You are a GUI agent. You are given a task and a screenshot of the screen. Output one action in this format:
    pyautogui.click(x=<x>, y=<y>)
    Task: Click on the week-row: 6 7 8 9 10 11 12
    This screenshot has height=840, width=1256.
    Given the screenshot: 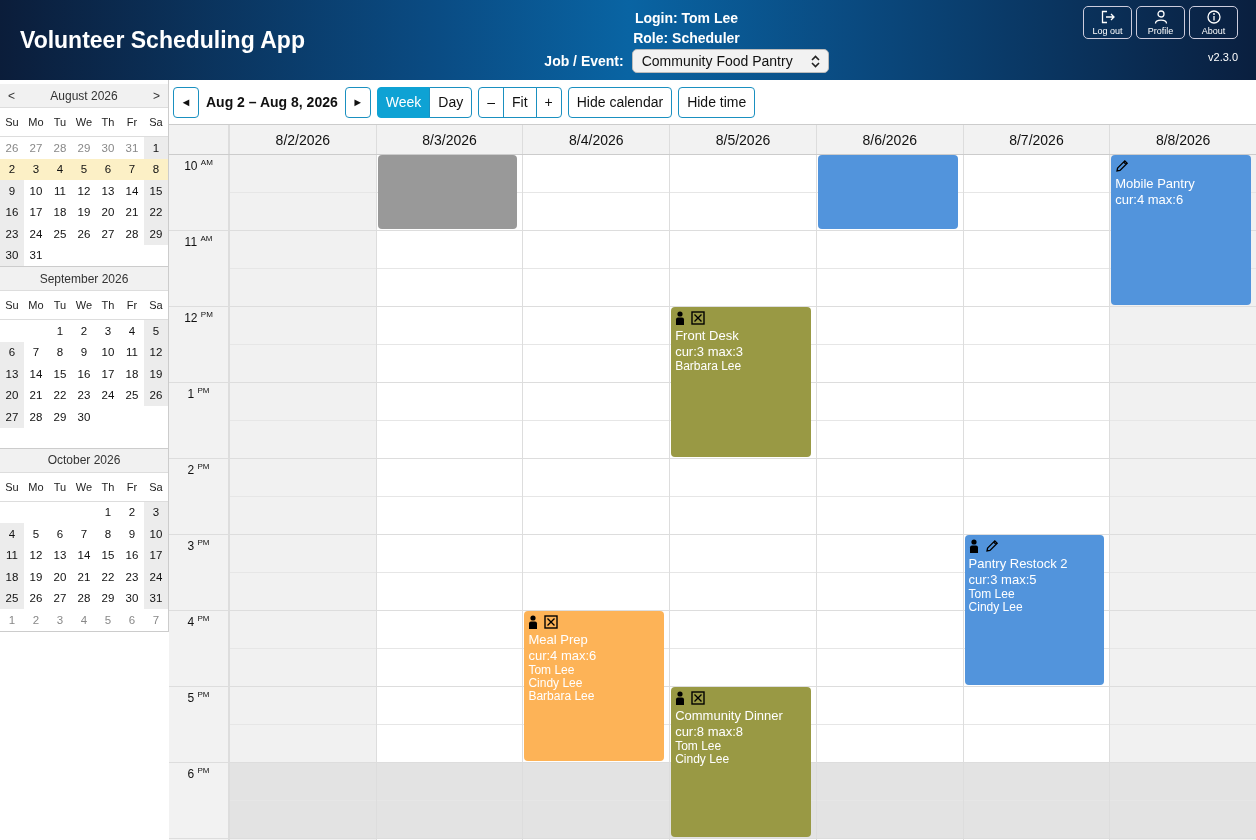 What is the action you would take?
    pyautogui.click(x=84, y=352)
    